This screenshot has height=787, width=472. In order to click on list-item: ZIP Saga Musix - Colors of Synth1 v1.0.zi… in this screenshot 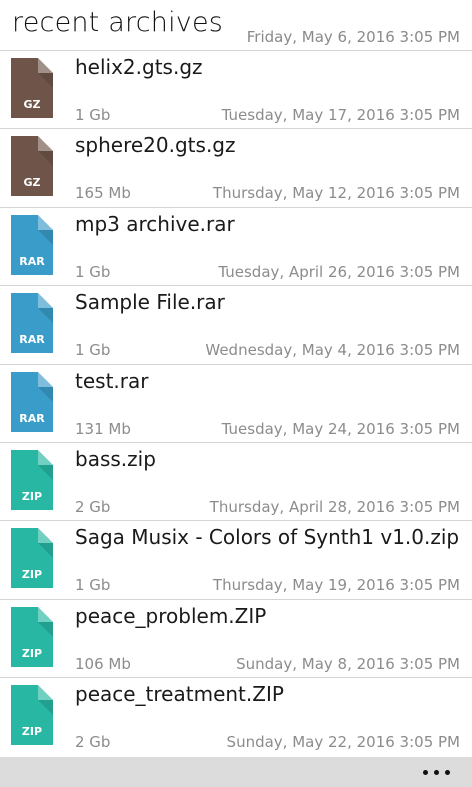, I will do `click(236, 559)`.